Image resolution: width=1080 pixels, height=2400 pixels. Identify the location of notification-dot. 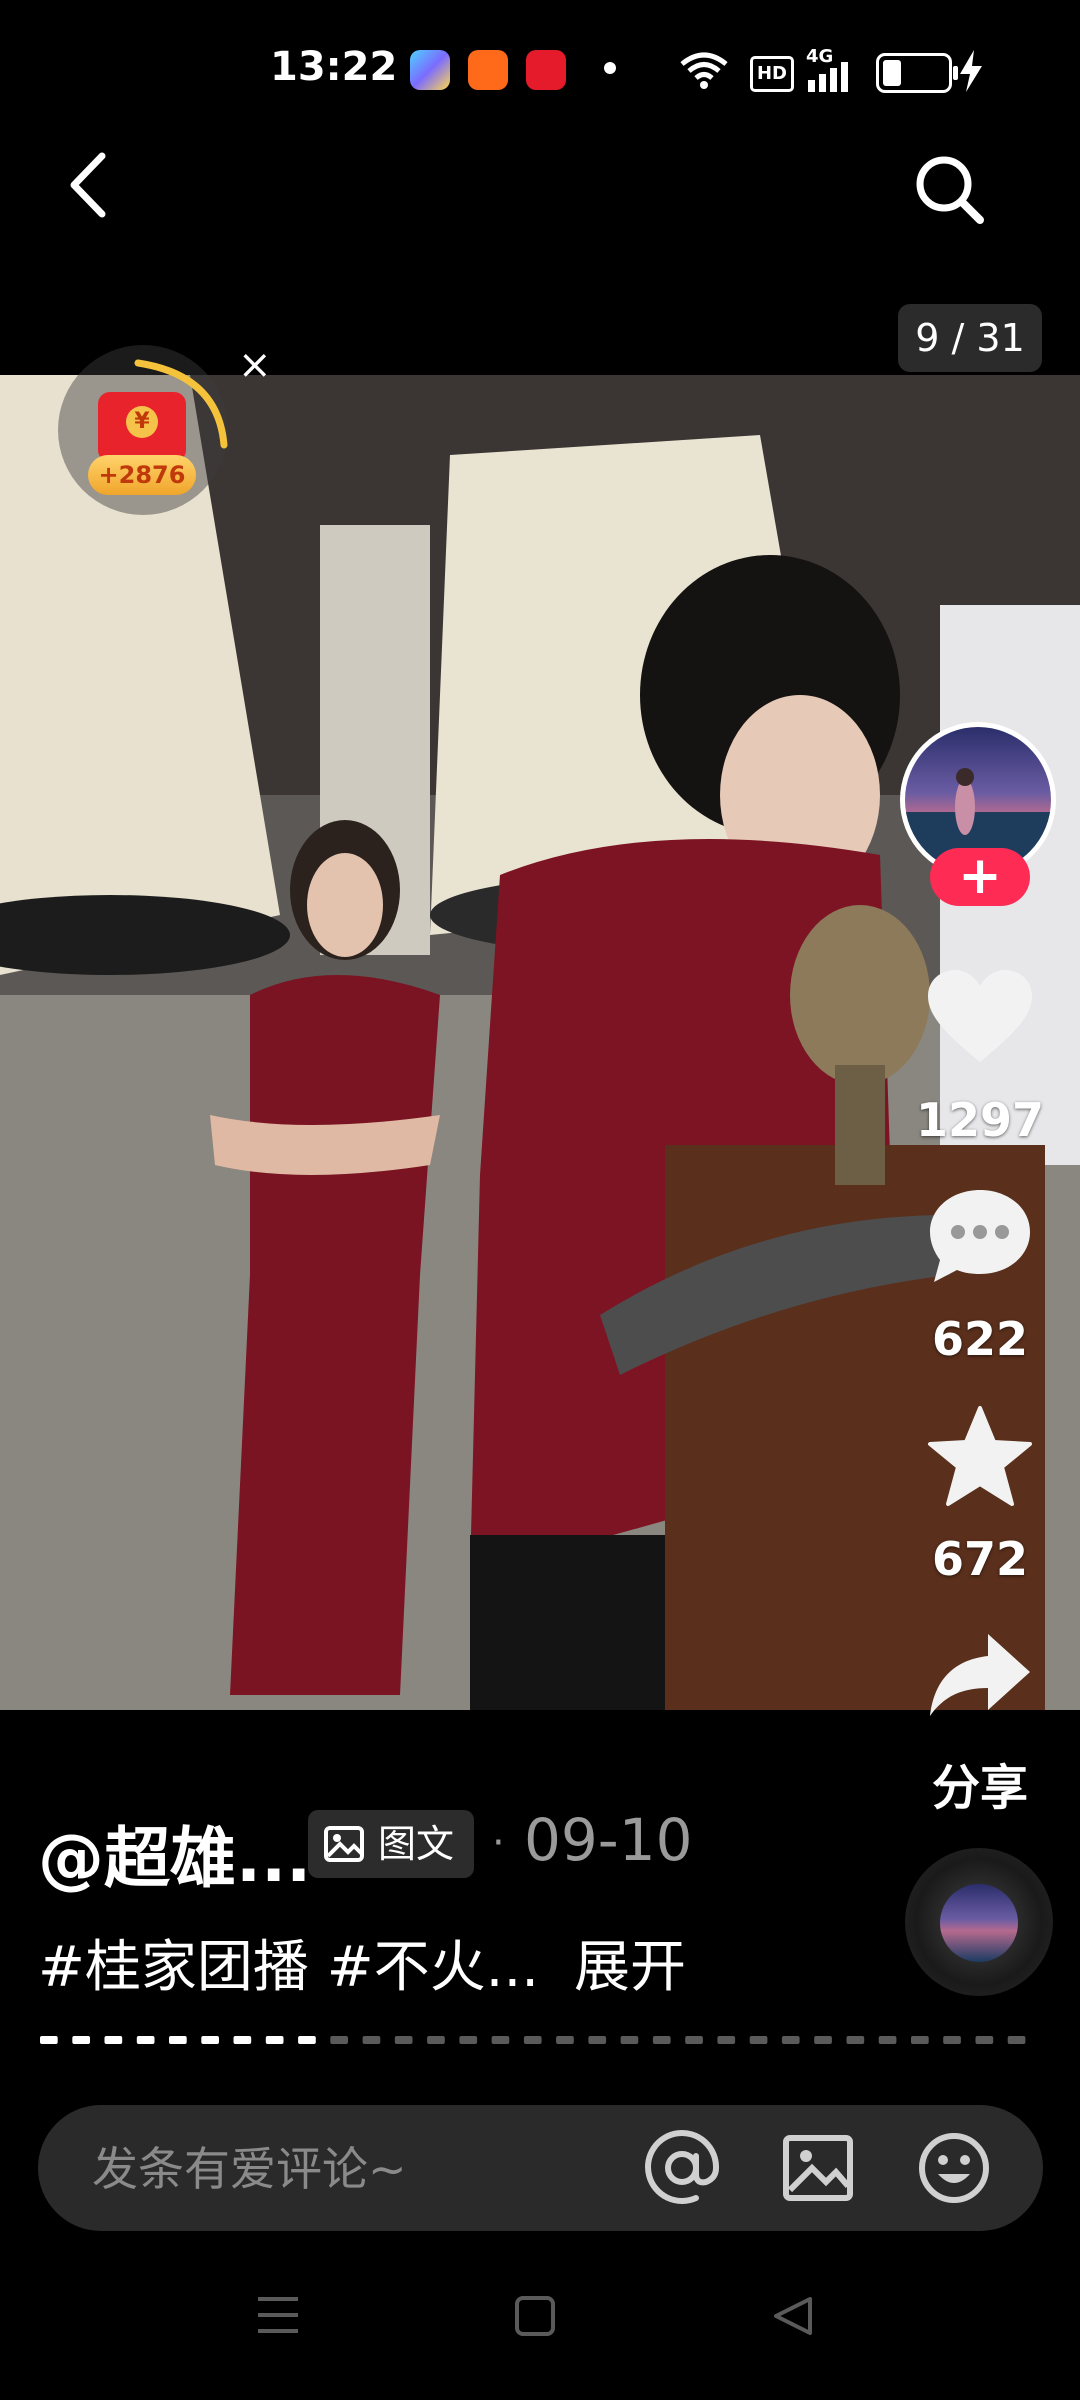
(610, 68).